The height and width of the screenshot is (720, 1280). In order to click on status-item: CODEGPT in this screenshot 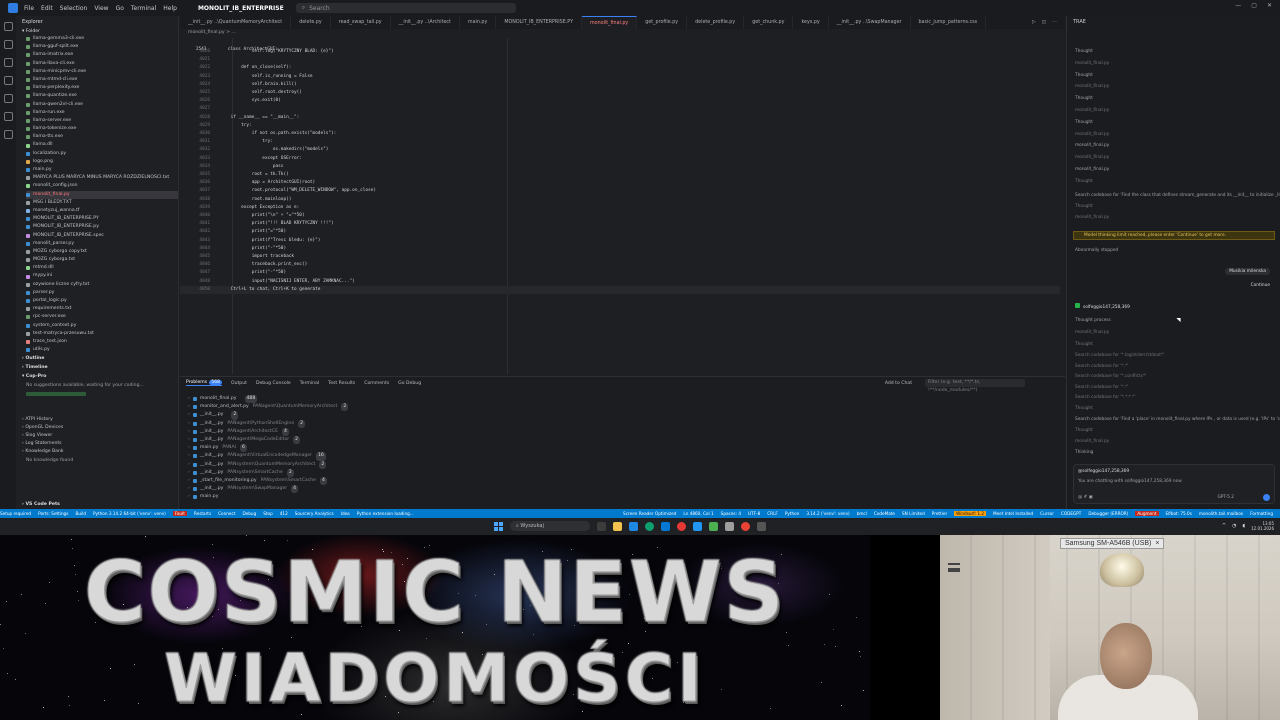, I will do `click(1071, 513)`.